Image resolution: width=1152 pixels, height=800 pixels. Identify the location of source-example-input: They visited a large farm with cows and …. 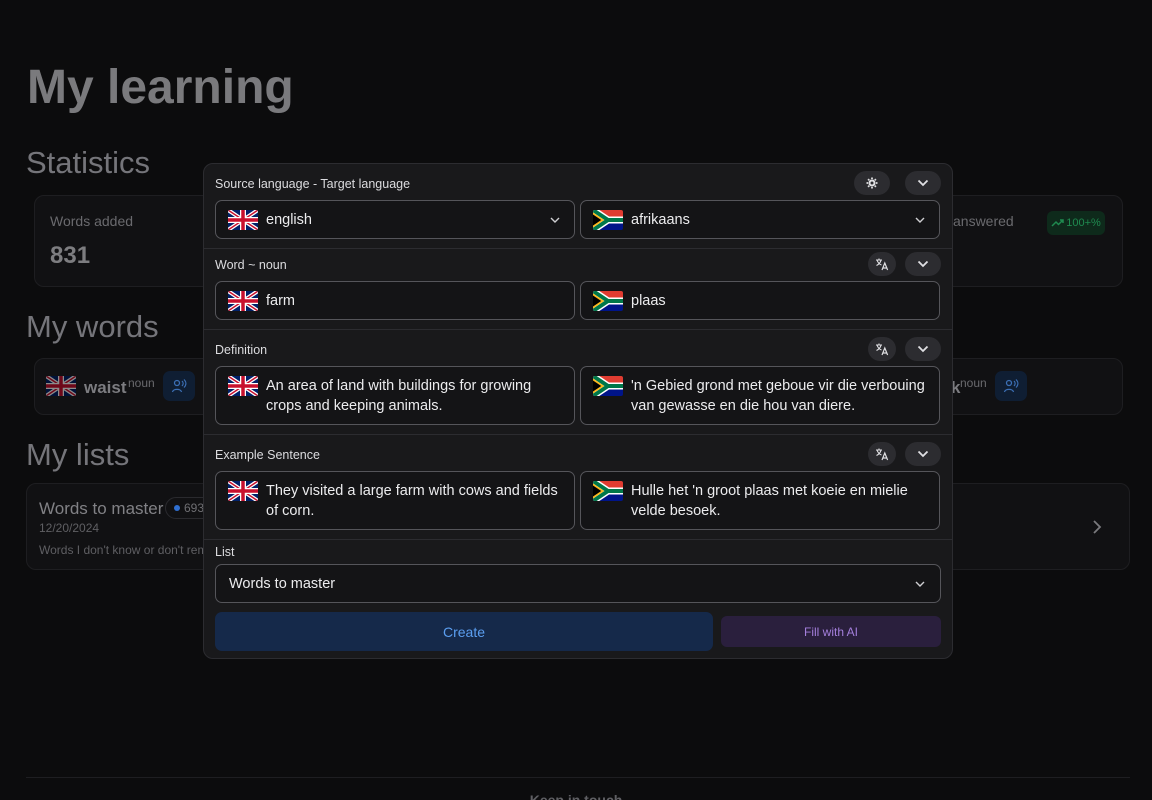
(395, 500).